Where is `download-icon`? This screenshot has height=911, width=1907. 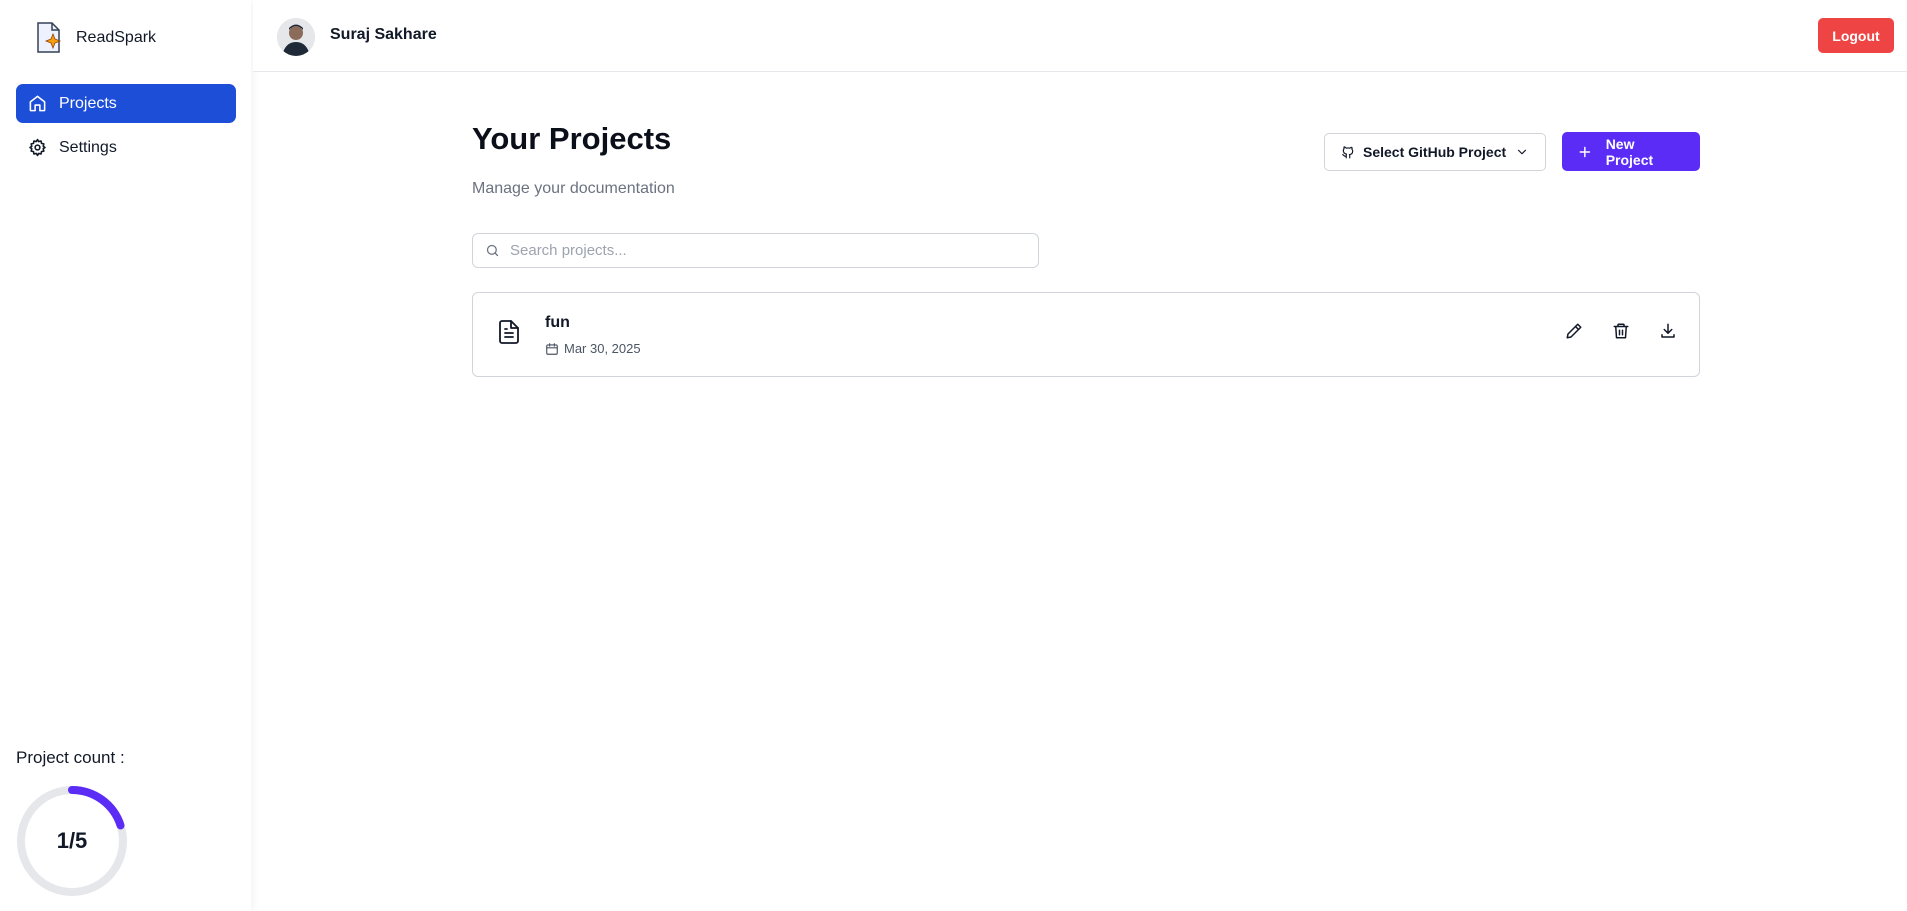
download-icon is located at coordinates (1668, 330).